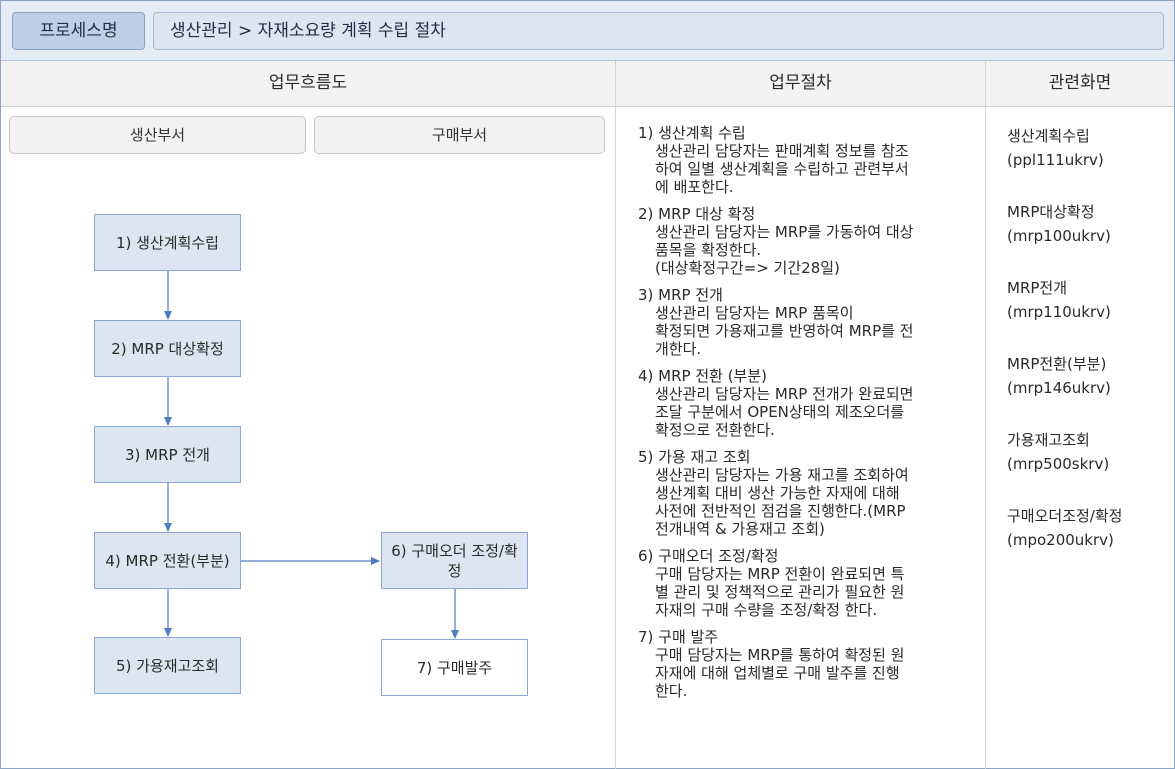 The width and height of the screenshot is (1175, 769). I want to click on flow-step-5: 5) 가용재고조회, so click(167, 665).